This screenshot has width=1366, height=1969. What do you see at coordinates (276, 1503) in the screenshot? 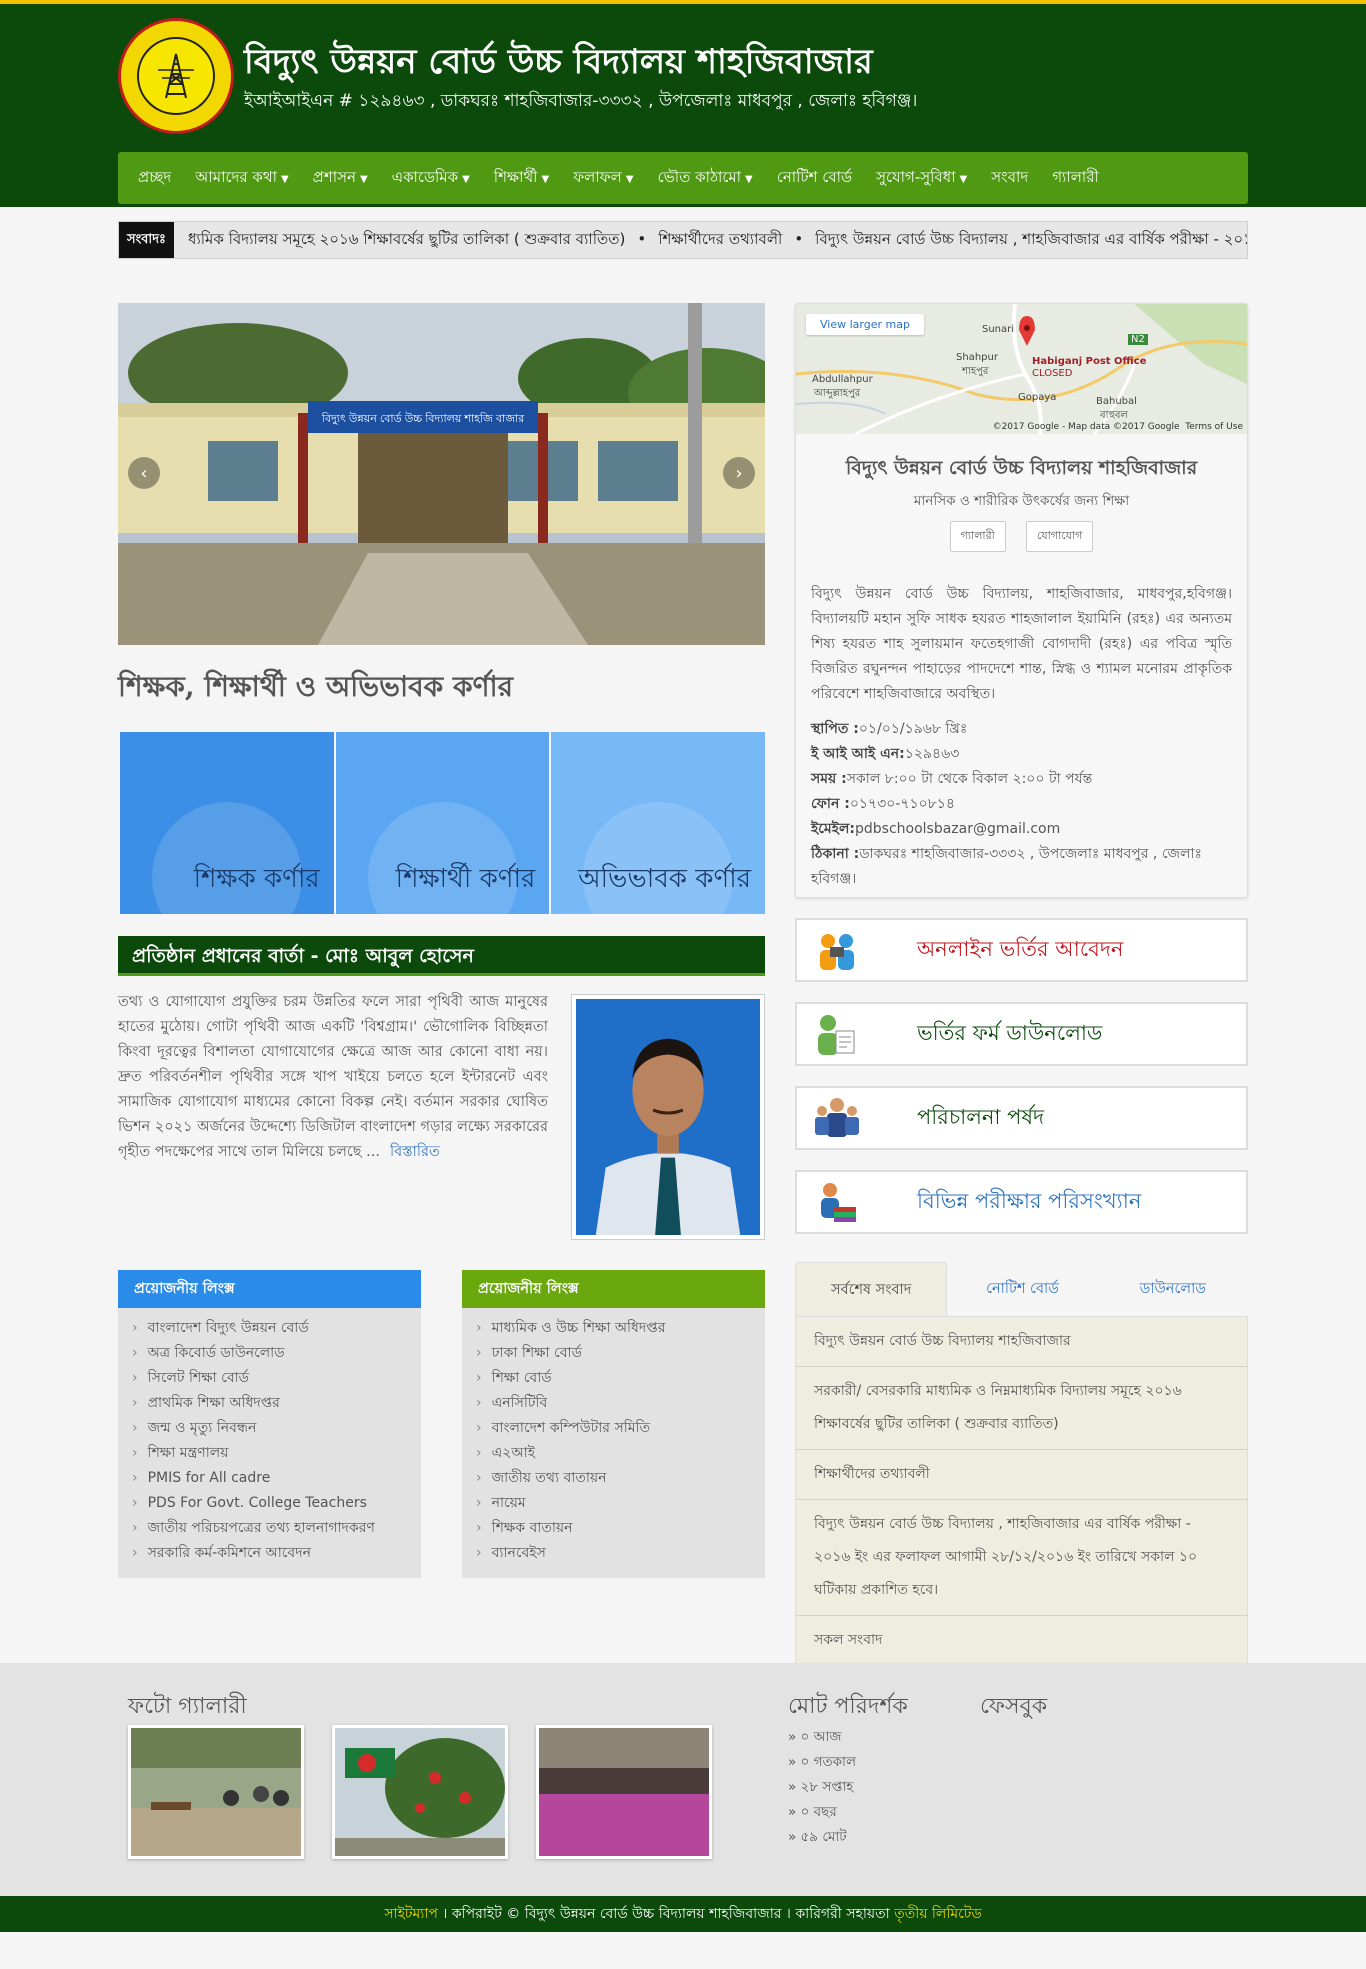
I see `link-item: PDS For Govt. College Teachers` at bounding box center [276, 1503].